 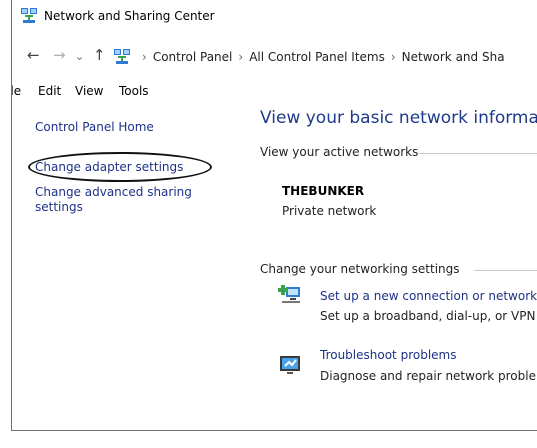 I want to click on menu-file: File, so click(x=16, y=91).